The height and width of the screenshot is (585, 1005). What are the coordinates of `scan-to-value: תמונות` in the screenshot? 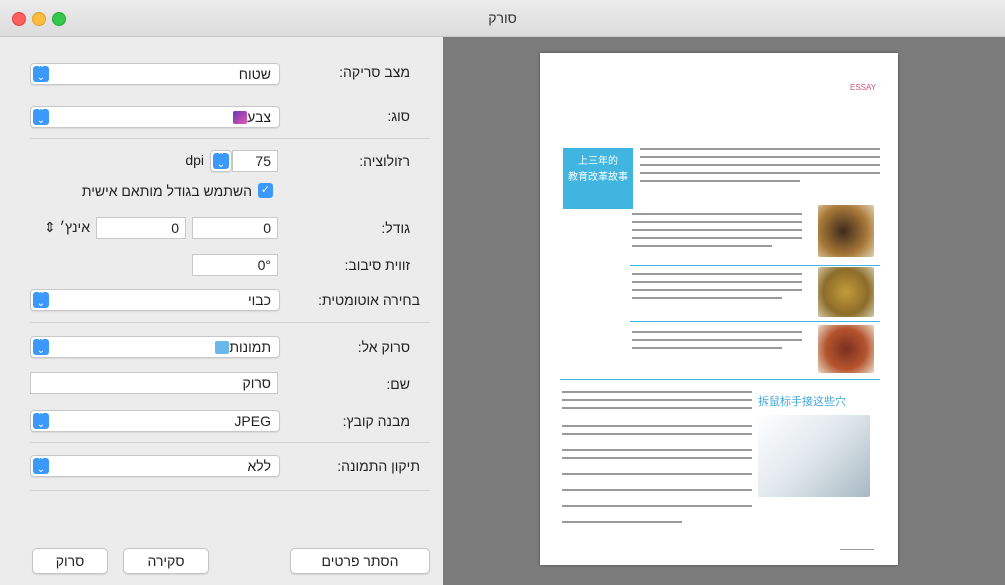 It's located at (250, 347).